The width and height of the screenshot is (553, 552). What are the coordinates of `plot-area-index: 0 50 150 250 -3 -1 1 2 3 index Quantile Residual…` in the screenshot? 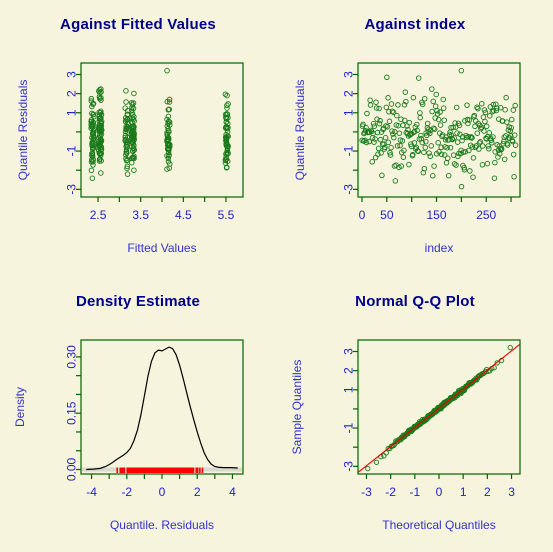 It's located at (407, 158).